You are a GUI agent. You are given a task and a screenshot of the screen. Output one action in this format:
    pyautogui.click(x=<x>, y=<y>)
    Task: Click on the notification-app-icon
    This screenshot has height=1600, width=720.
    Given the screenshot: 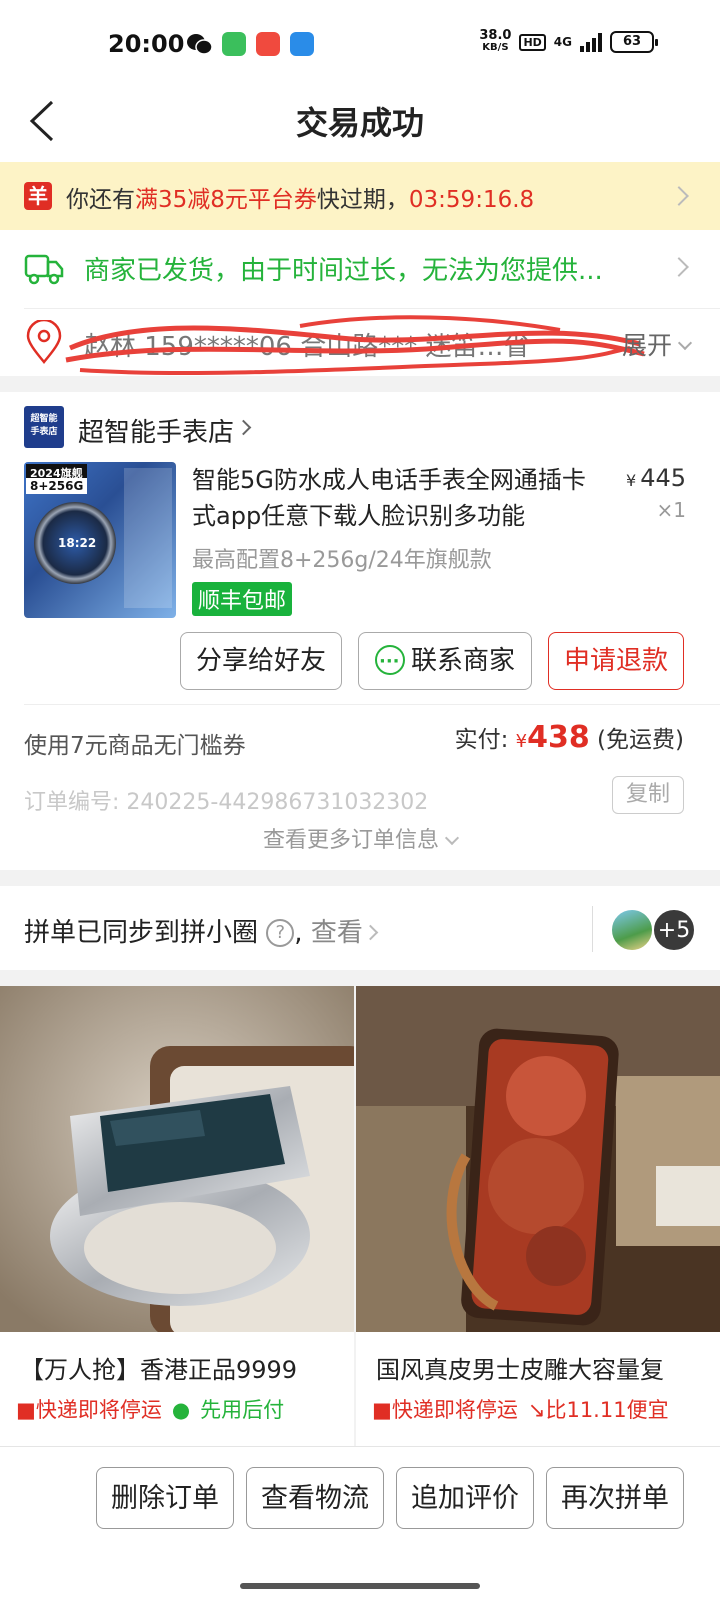 What is the action you would take?
    pyautogui.click(x=302, y=44)
    